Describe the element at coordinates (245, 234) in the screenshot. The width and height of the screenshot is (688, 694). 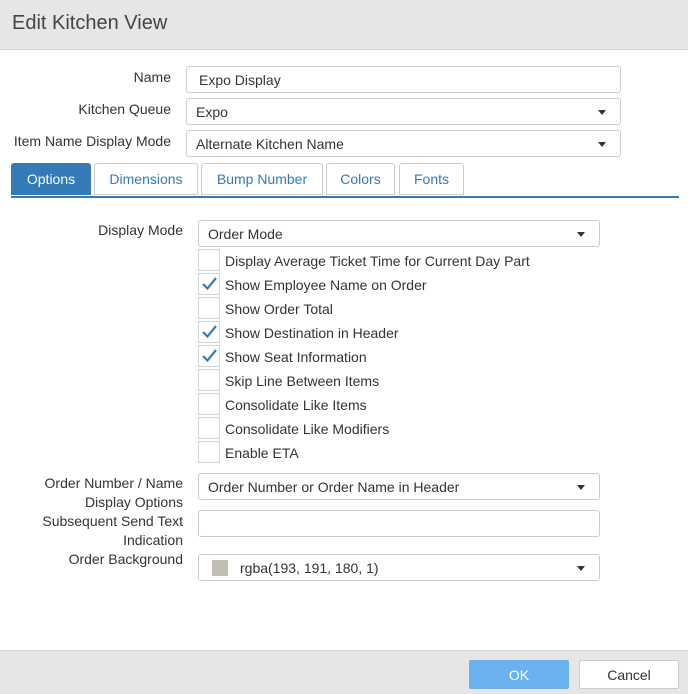
I see `display-mode-value: Order Mode` at that location.